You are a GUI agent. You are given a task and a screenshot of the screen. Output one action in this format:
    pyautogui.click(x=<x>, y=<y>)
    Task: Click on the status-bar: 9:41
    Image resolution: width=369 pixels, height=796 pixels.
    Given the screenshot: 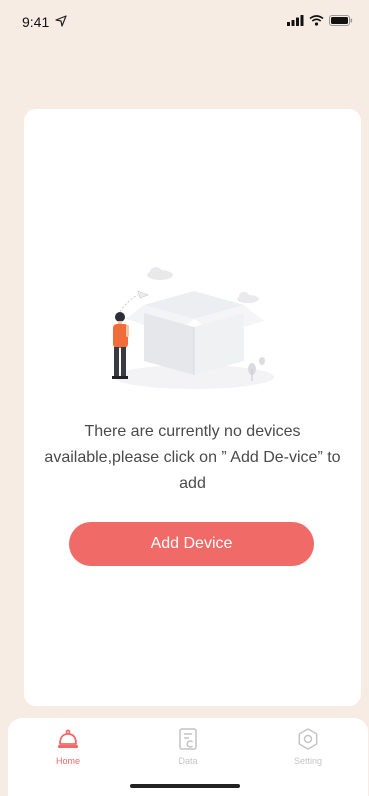 What is the action you would take?
    pyautogui.click(x=184, y=22)
    